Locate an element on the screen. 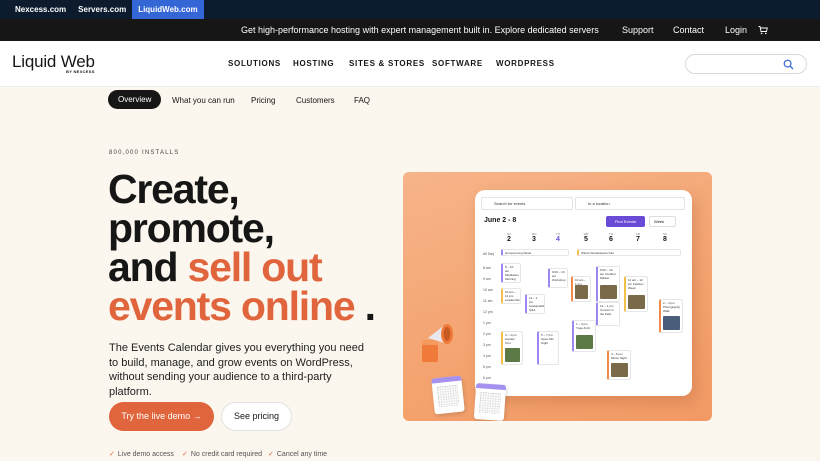 Image resolution: width=820 pixels, height=461 pixels. hour-label: 1 pm is located at coordinates (487, 323).